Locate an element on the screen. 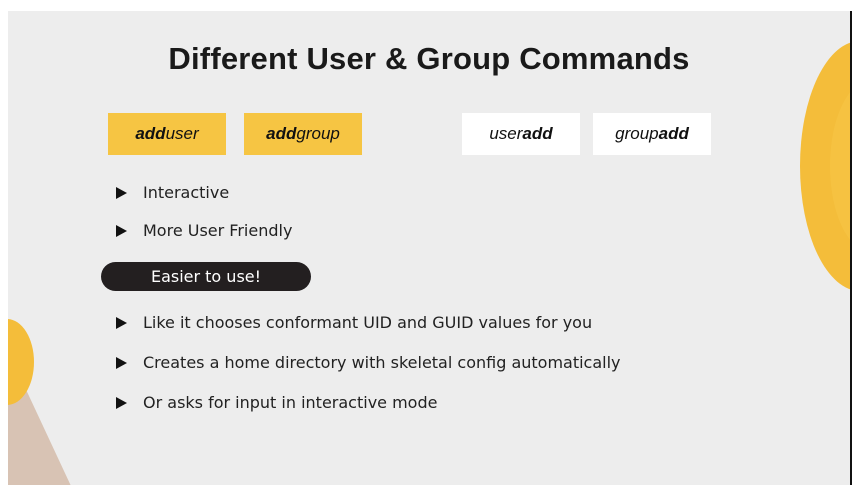 This screenshot has width=861, height=499. decorative-shape-left-gold is located at coordinates (21, 362).